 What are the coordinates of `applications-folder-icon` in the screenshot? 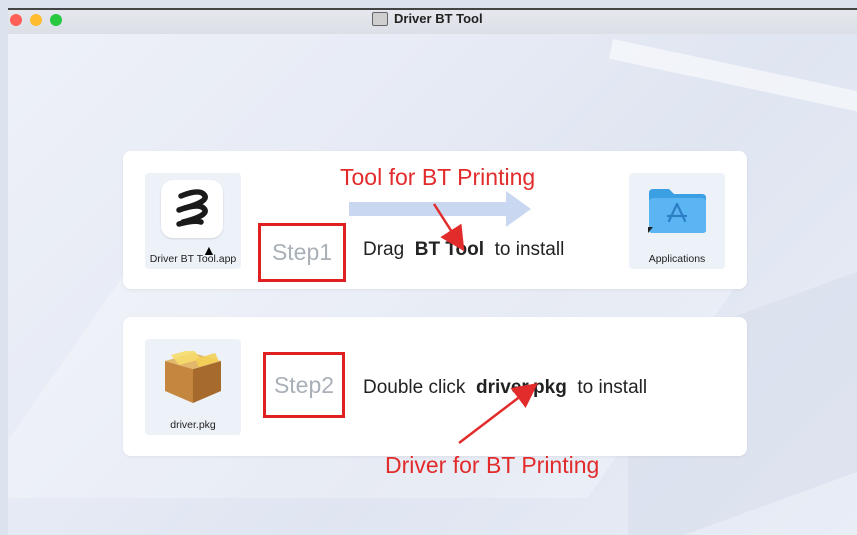 It's located at (677, 211).